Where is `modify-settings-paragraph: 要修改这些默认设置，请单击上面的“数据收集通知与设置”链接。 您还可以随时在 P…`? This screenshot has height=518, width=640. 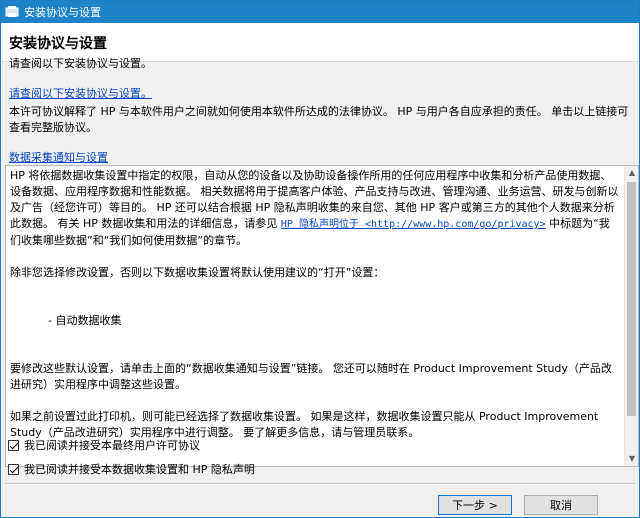 modify-settings-paragraph: 要修改这些默认设置，请单击上面的“数据收集通知与设置”链接。 您还可以随时在 P… is located at coordinates (311, 376).